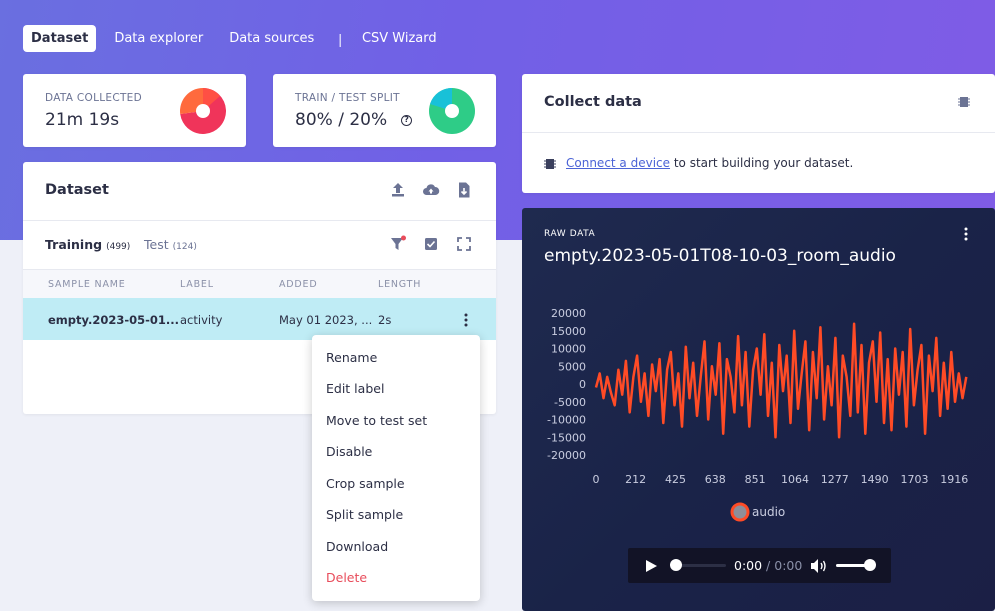  Describe the element at coordinates (675, 479) in the screenshot. I see `x-tick-label: 425` at that location.